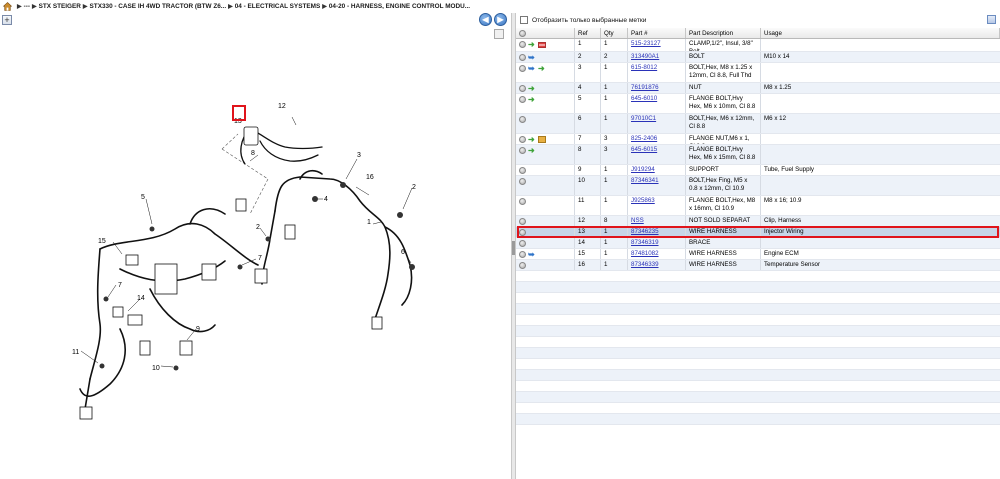  I want to click on part-number-link: 645-6010, so click(644, 98).